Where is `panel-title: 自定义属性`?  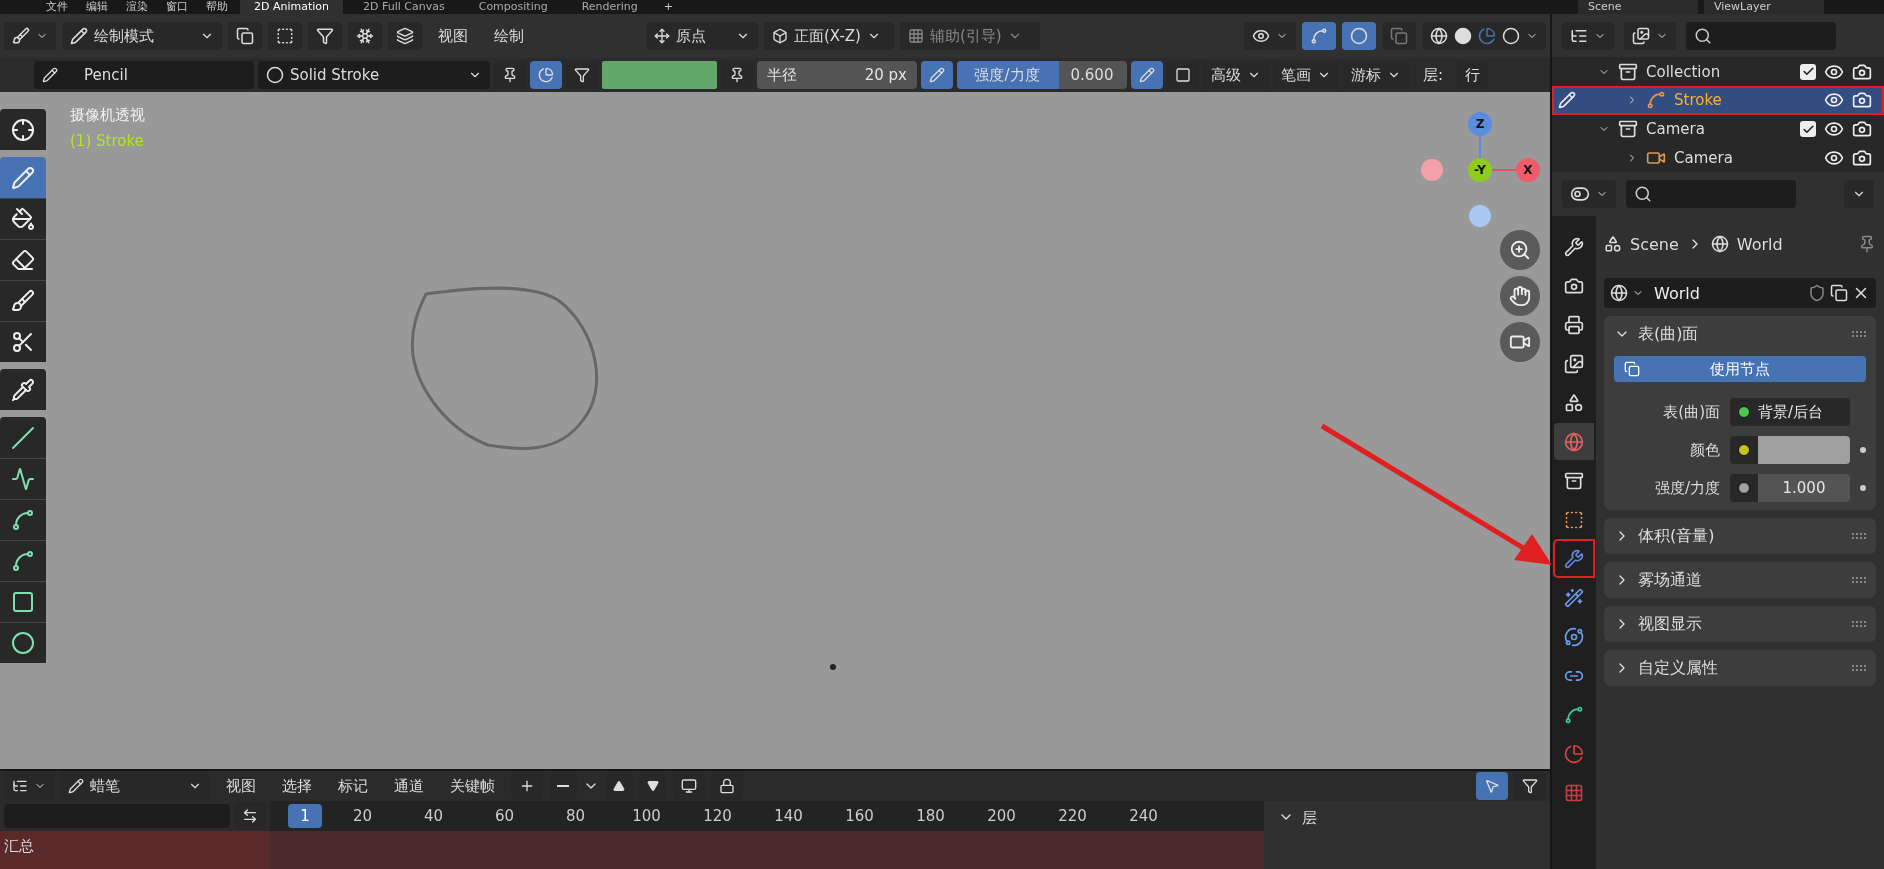
panel-title: 自定义属性 is located at coordinates (1678, 668).